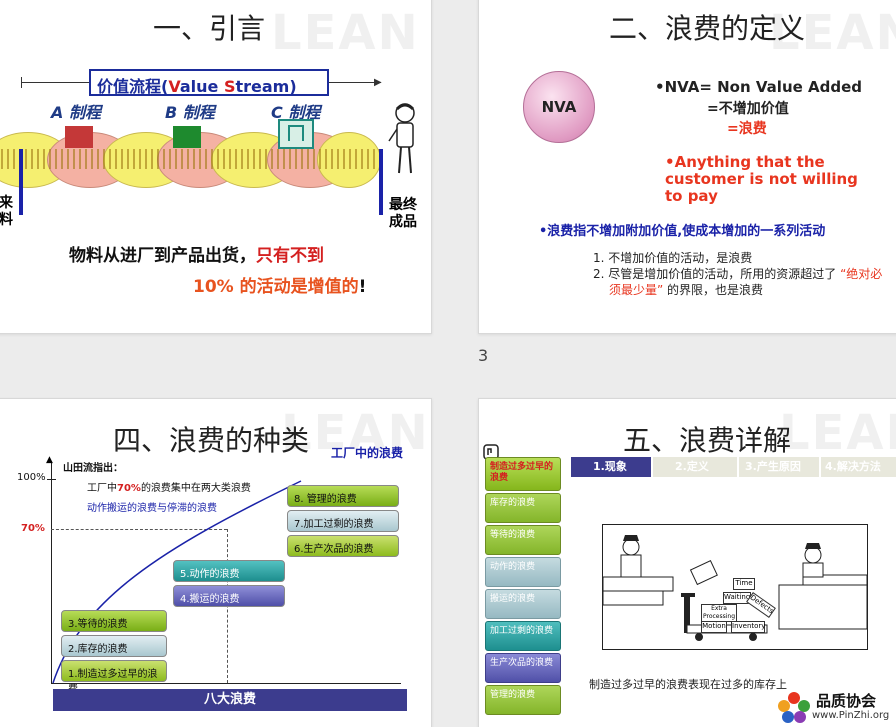  What do you see at coordinates (861, 274) in the screenshot?
I see `item2-red: “绝对必` at bounding box center [861, 274].